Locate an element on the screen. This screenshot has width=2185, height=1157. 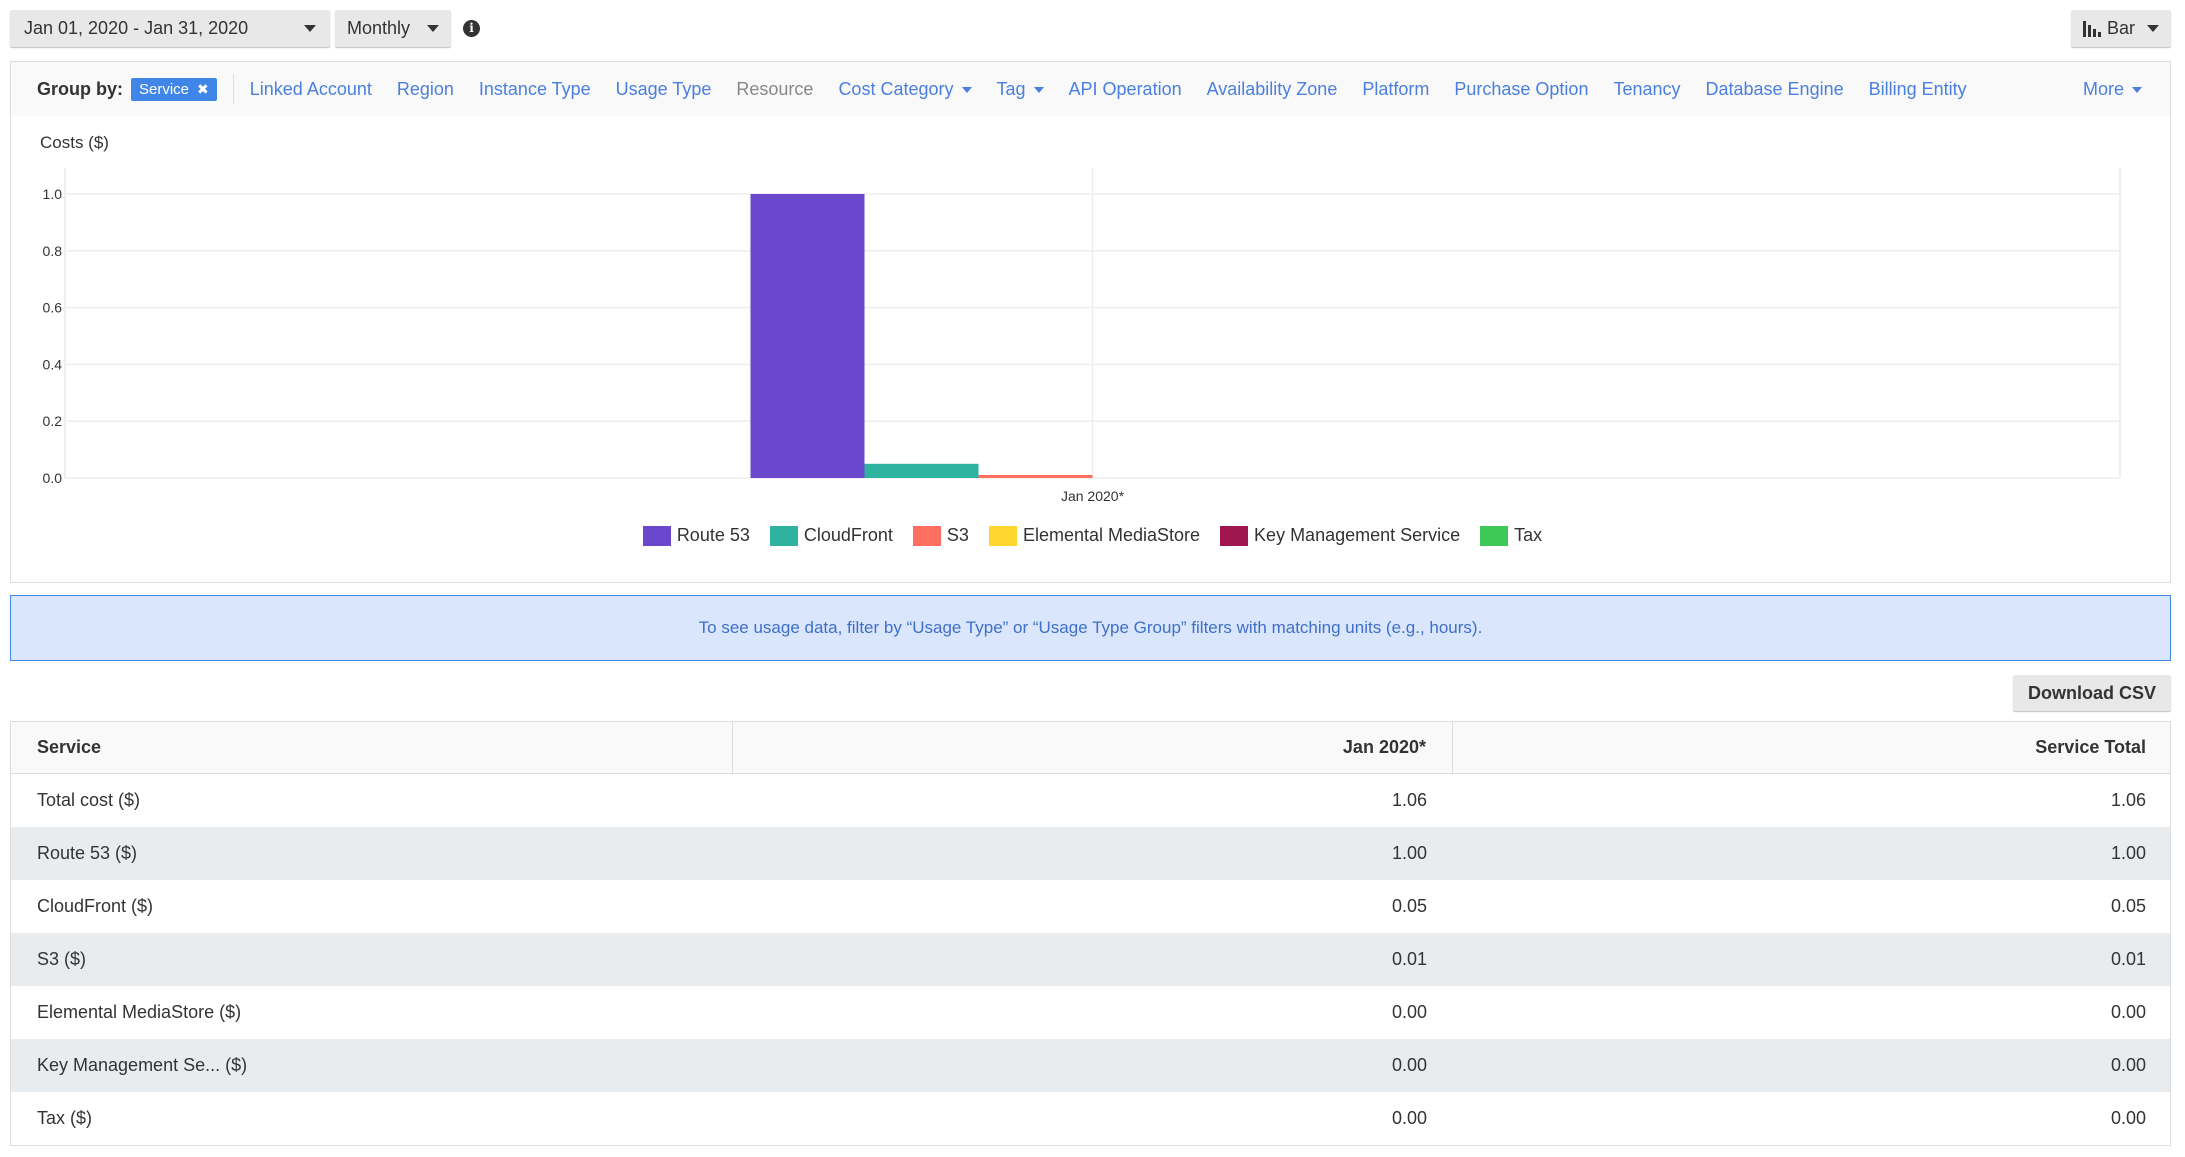
legend-item: Key Management Service is located at coordinates (1340, 535).